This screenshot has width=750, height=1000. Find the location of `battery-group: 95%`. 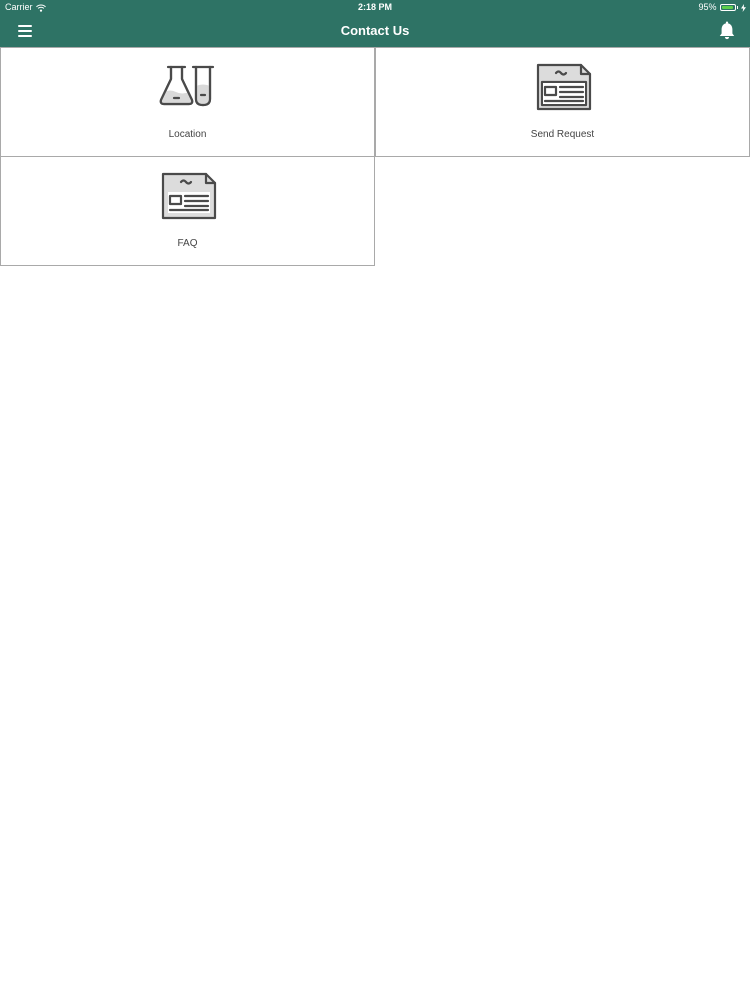

battery-group: 95% is located at coordinates (722, 7).